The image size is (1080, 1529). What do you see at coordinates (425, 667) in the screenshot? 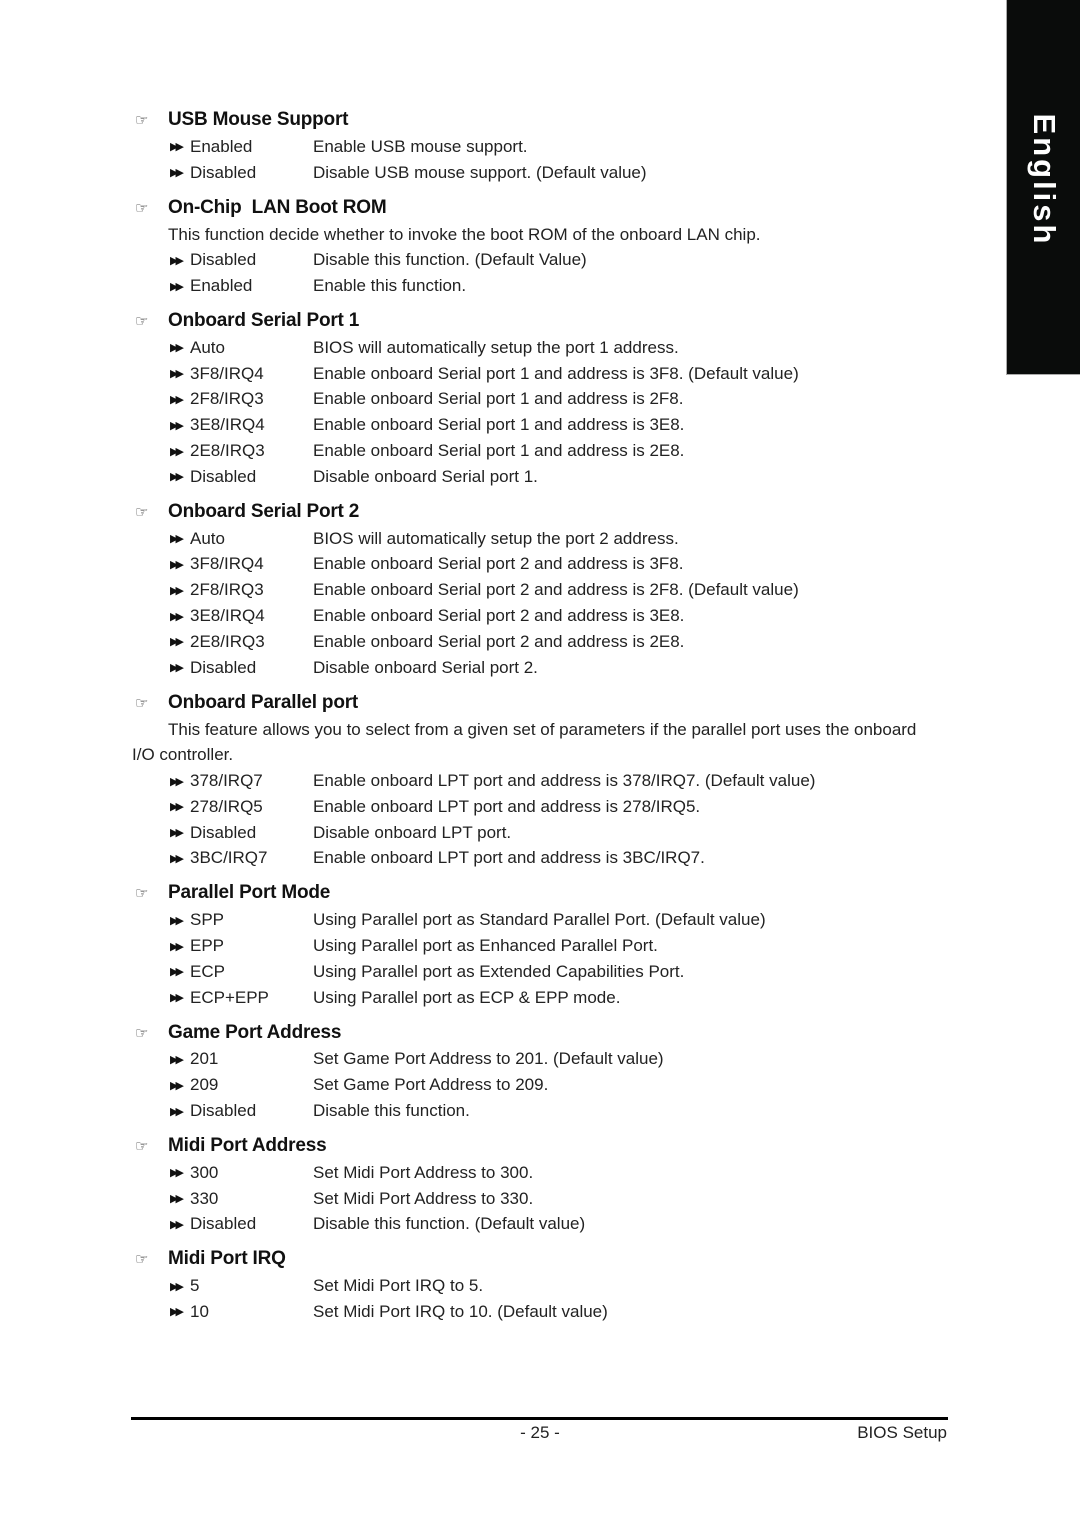
I see `option-description: Disable onboard Serial port 2.` at bounding box center [425, 667].